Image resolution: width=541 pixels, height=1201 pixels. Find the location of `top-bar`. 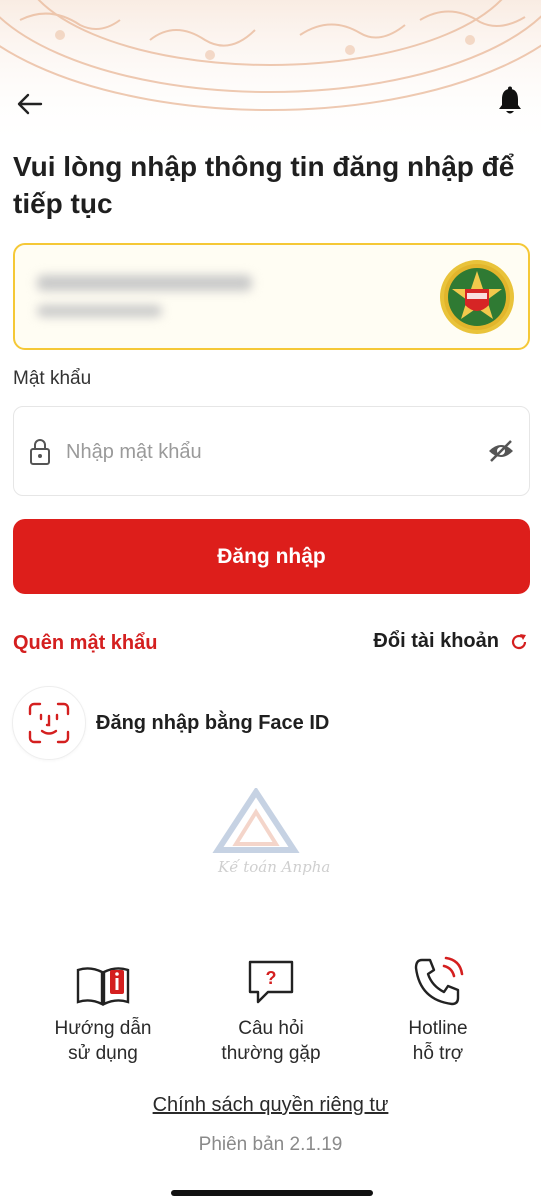

top-bar is located at coordinates (270, 104).